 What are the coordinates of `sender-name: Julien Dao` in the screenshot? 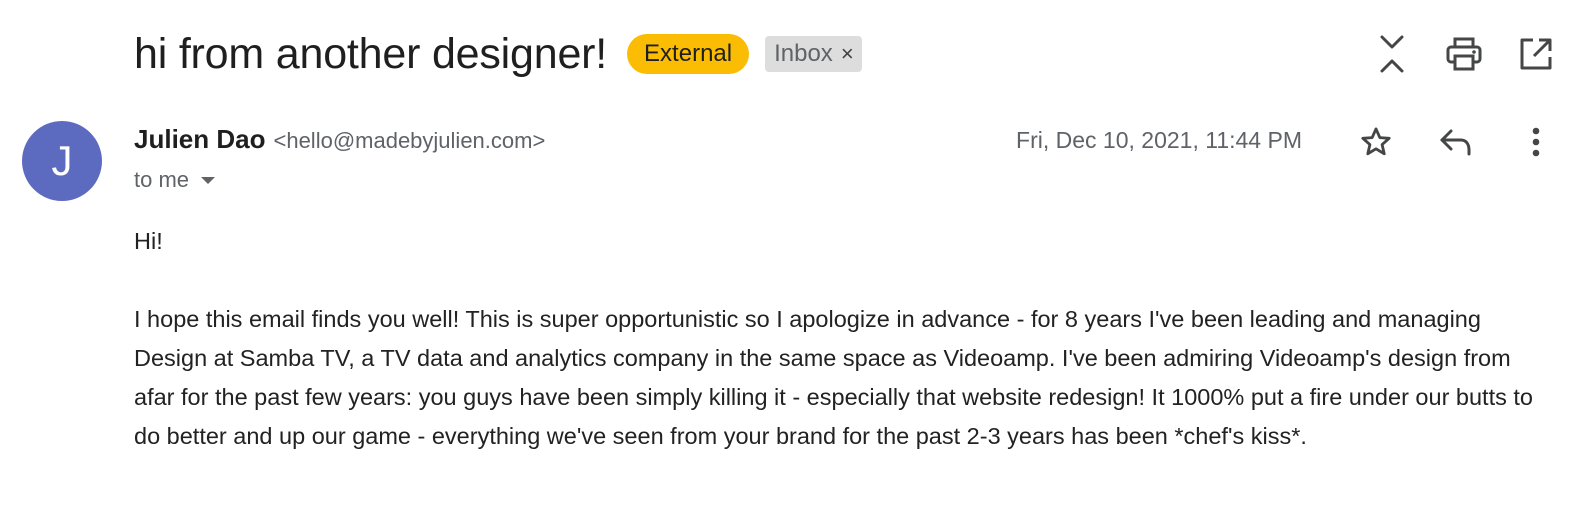 It's located at (199, 139).